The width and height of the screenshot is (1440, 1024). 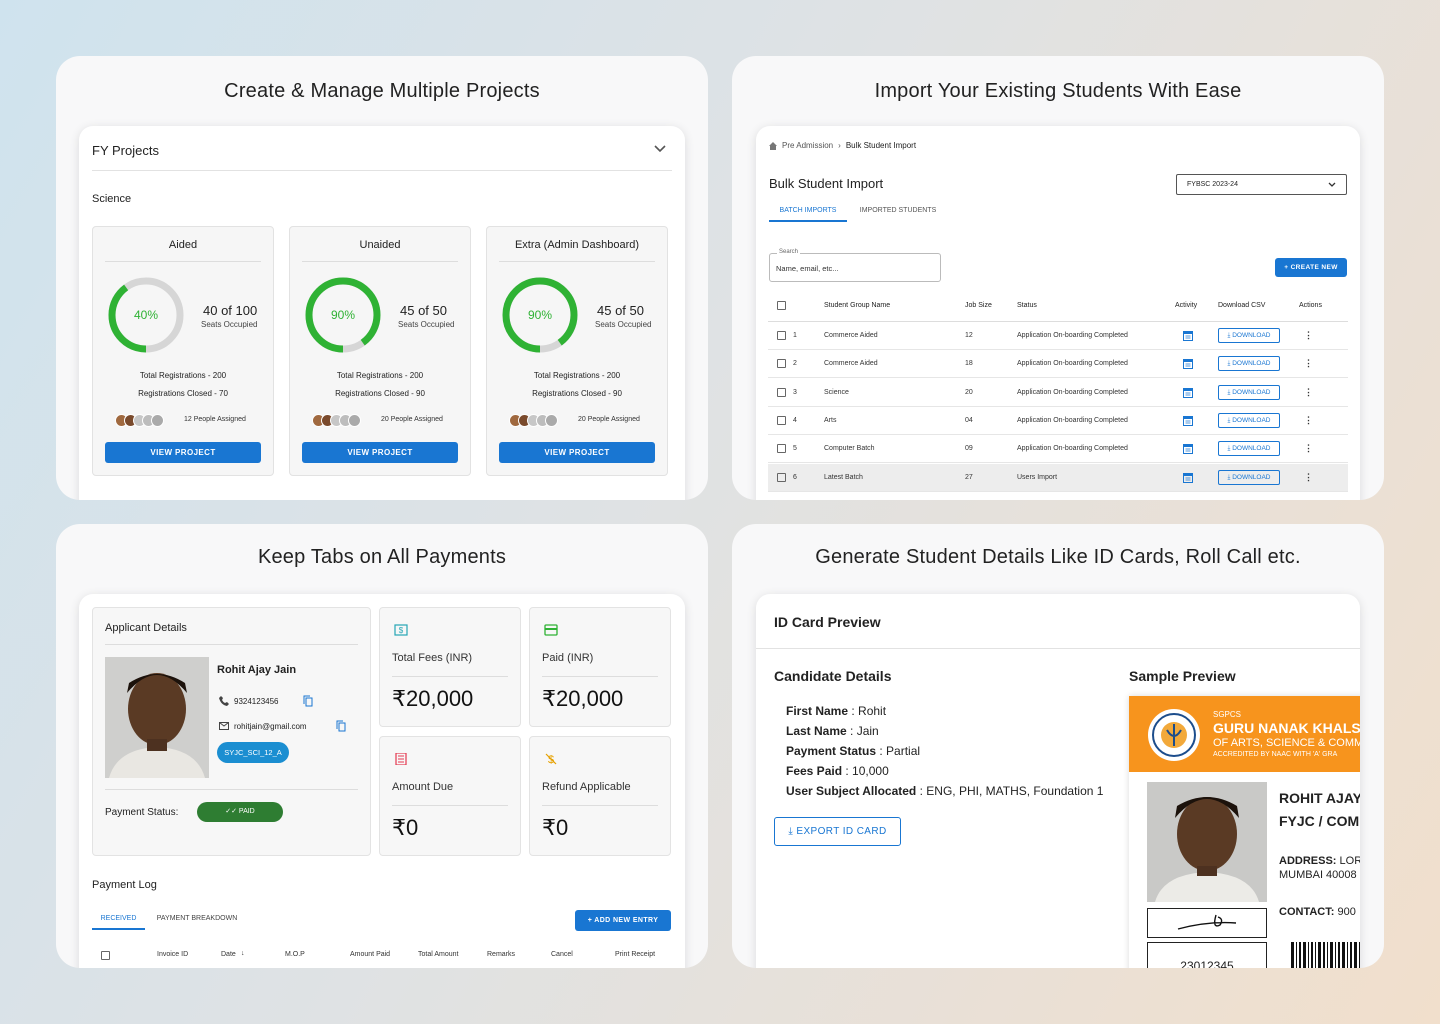 What do you see at coordinates (1027, 305) in the screenshot?
I see `col-status: Status` at bounding box center [1027, 305].